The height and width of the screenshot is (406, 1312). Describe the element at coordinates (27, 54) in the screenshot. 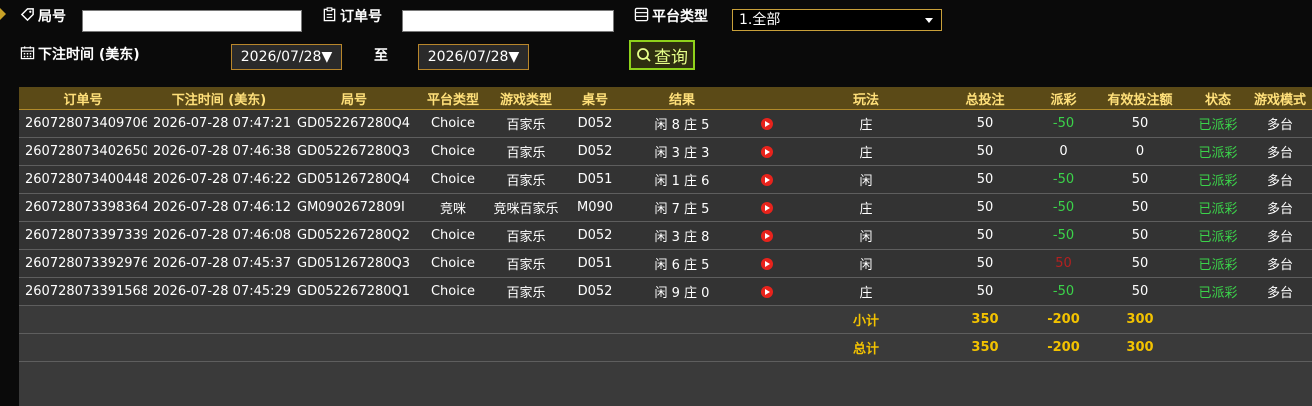

I see `calendar-icon` at that location.